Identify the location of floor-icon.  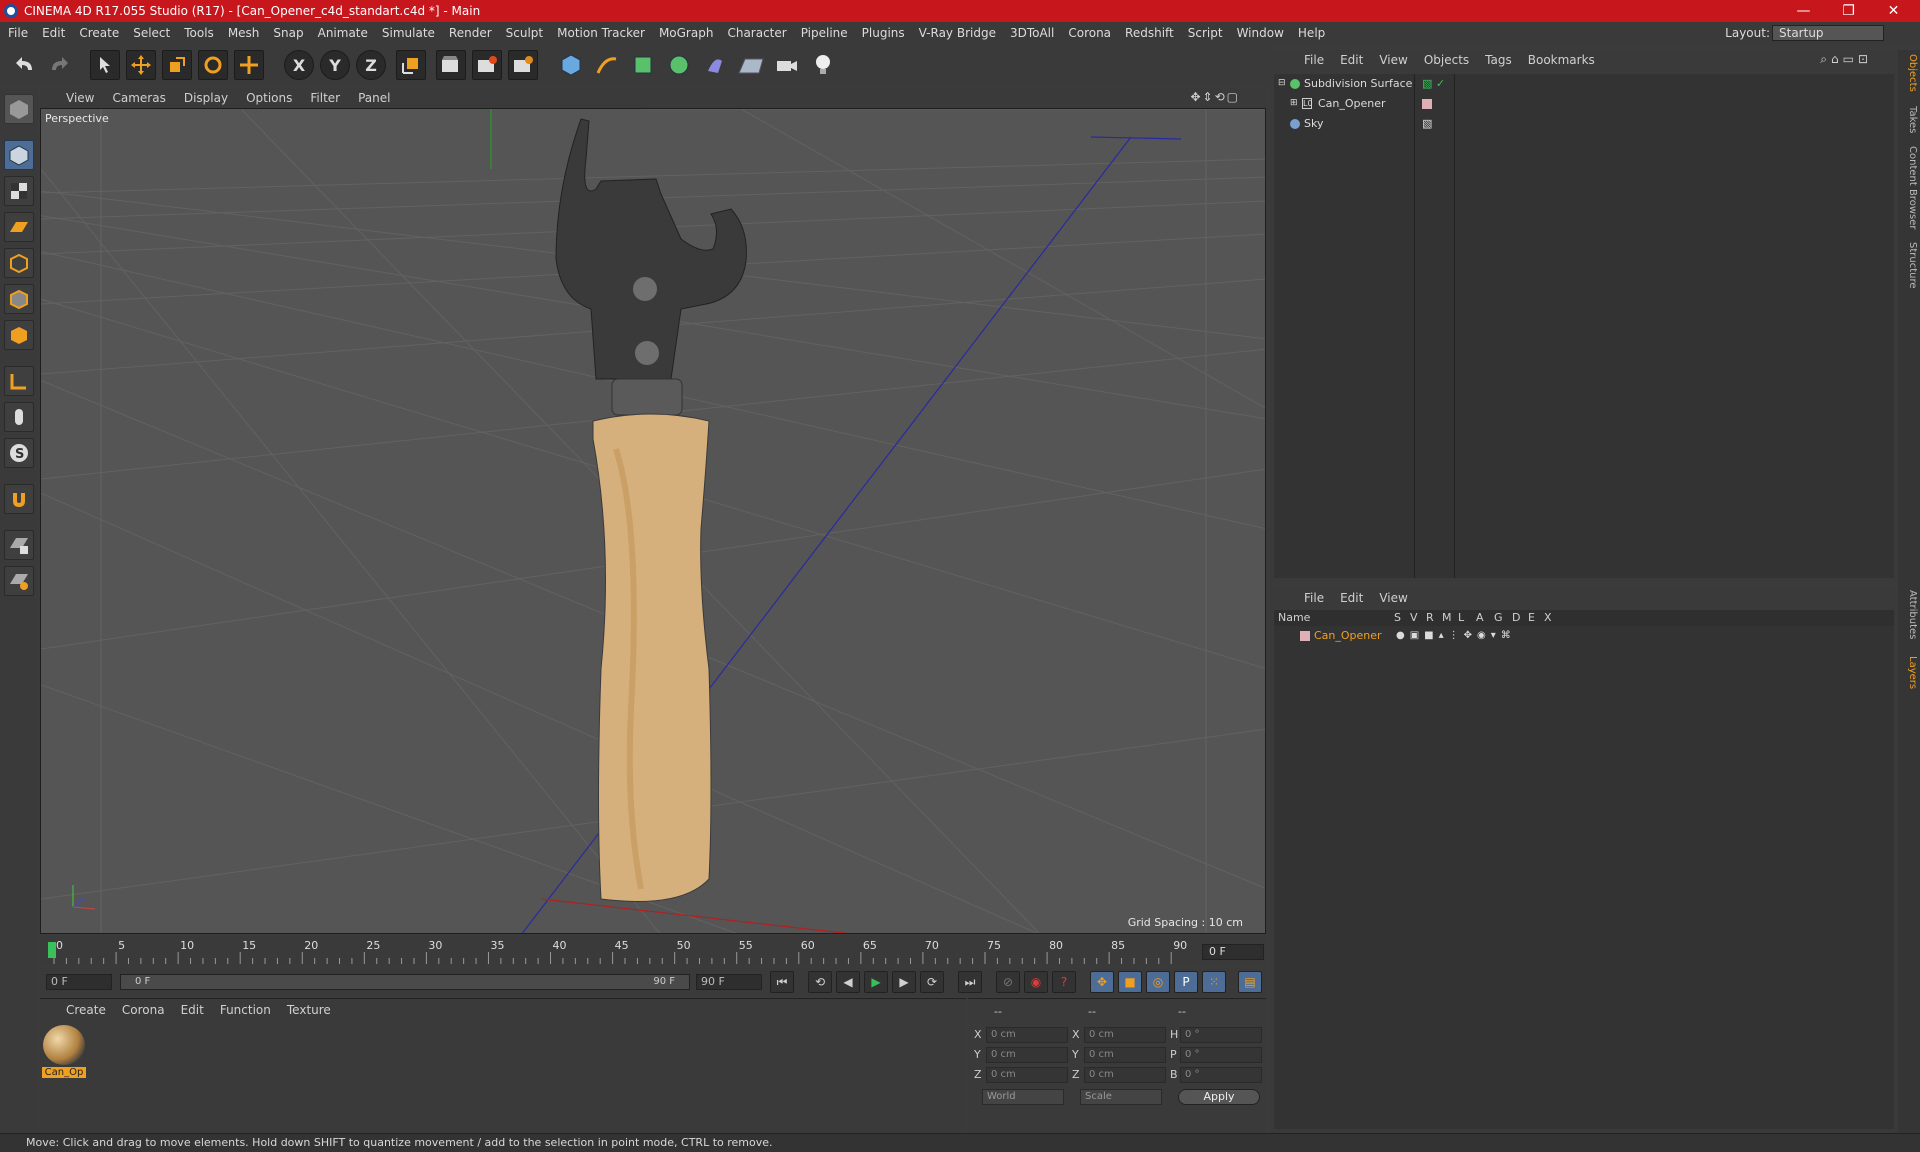
(751, 65).